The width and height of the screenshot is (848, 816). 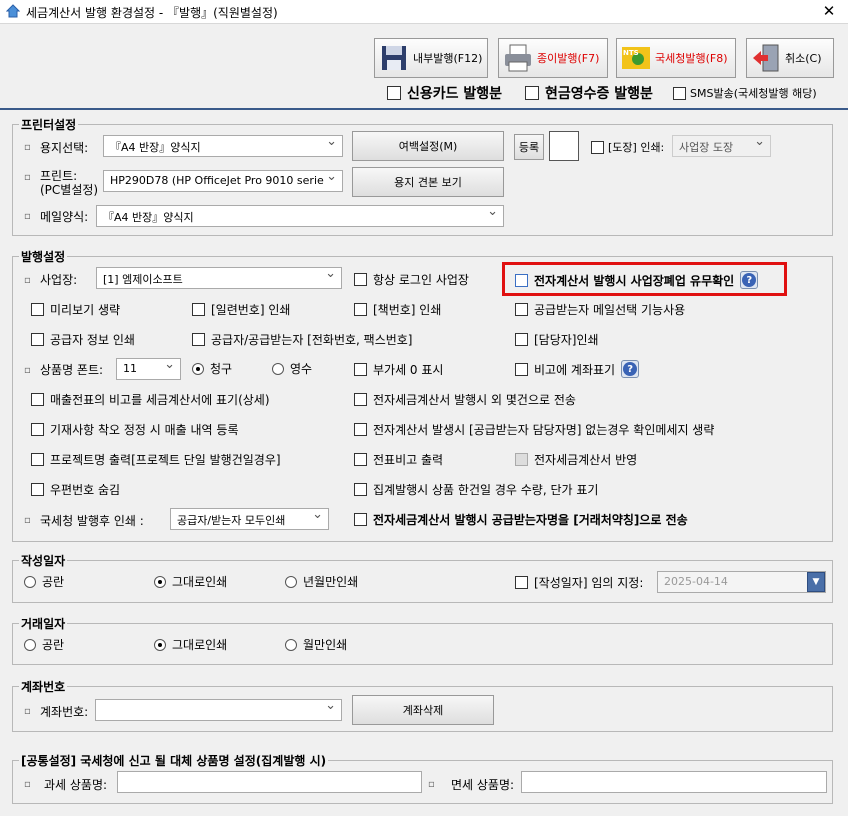 I want to click on apply-einvoice-checkbox: 전자세금계산서 반영, so click(x=576, y=459).